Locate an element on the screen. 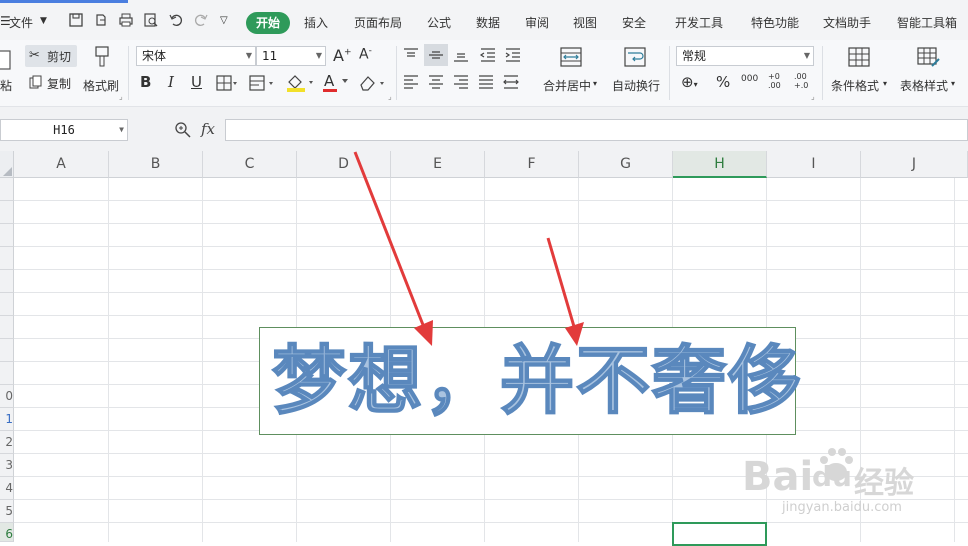 The image size is (968, 546). paste-icon is located at coordinates (6, 59).